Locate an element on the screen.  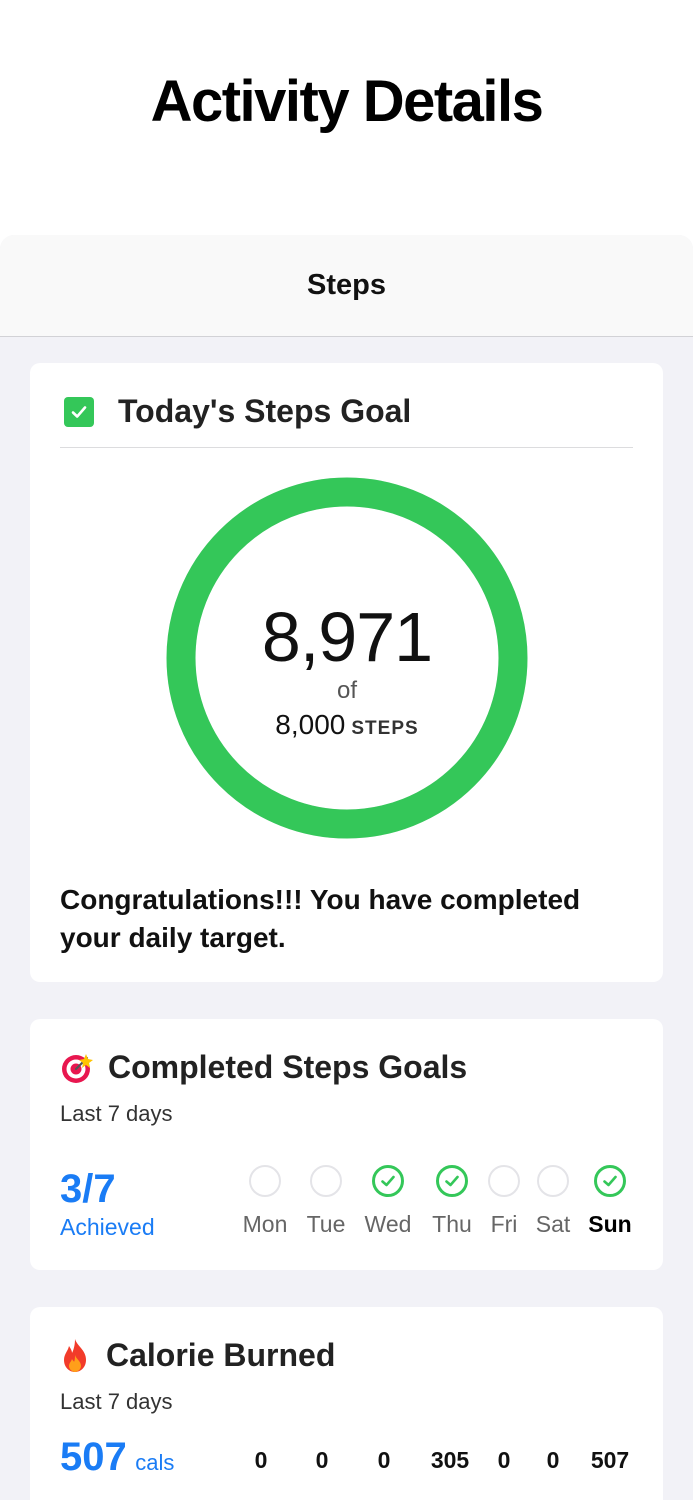
checkbox-icon is located at coordinates (79, 411).